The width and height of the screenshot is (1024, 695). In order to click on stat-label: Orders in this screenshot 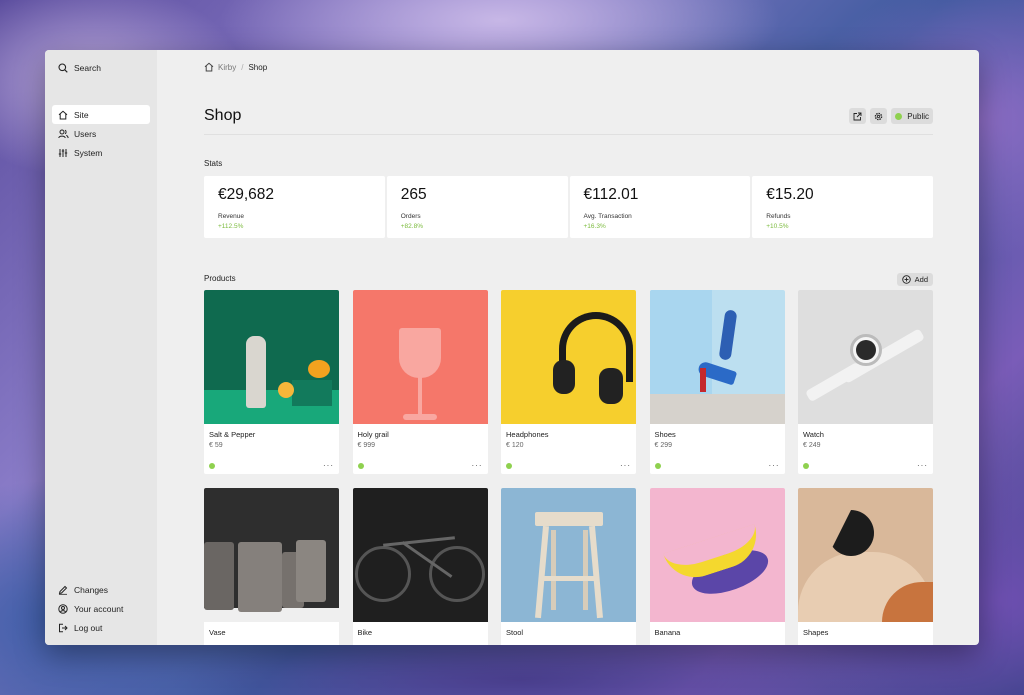, I will do `click(410, 216)`.